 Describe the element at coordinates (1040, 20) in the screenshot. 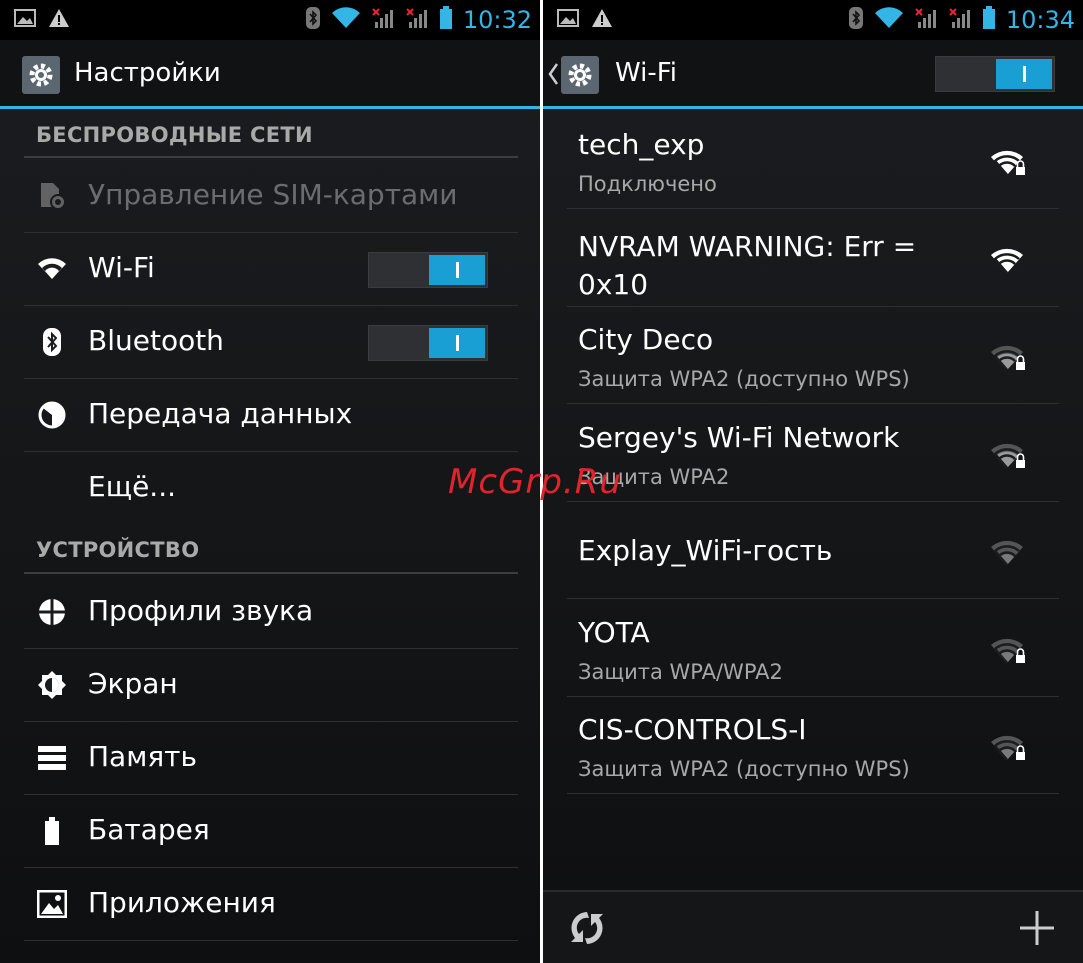

I see `status-time: 10:34` at that location.